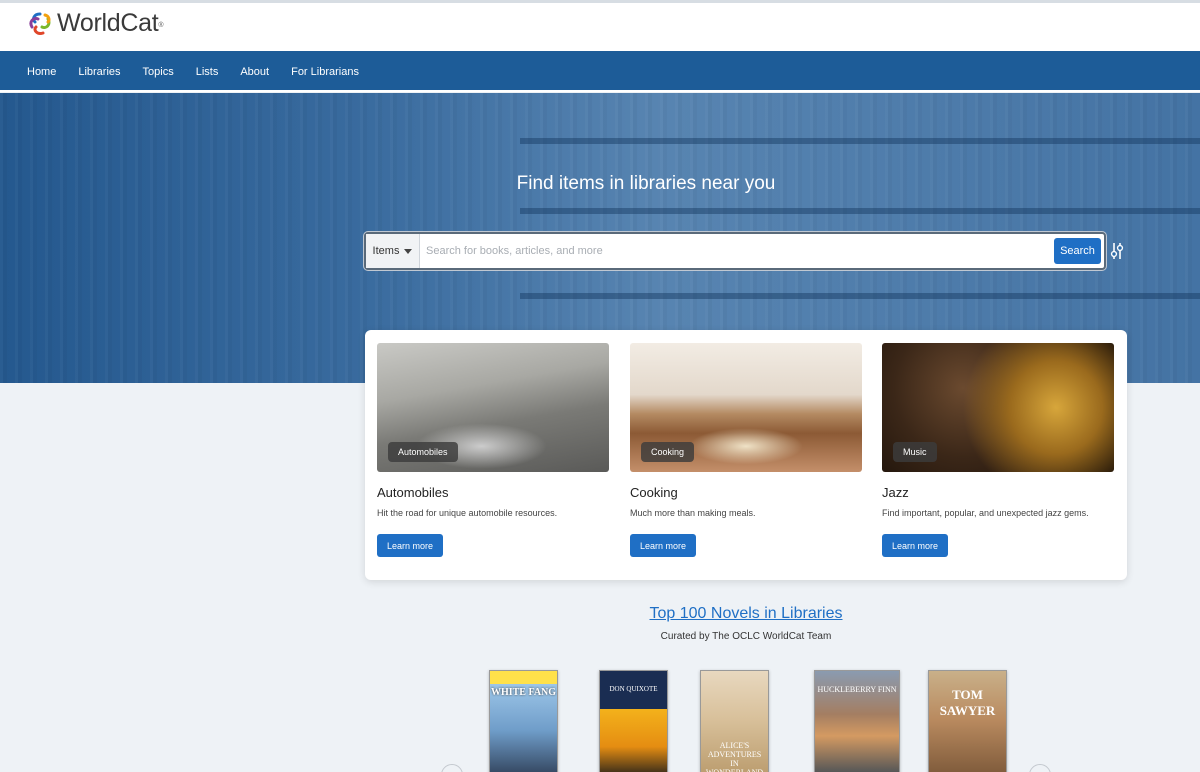  Describe the element at coordinates (254, 72) in the screenshot. I see `nav-item-about: About` at that location.